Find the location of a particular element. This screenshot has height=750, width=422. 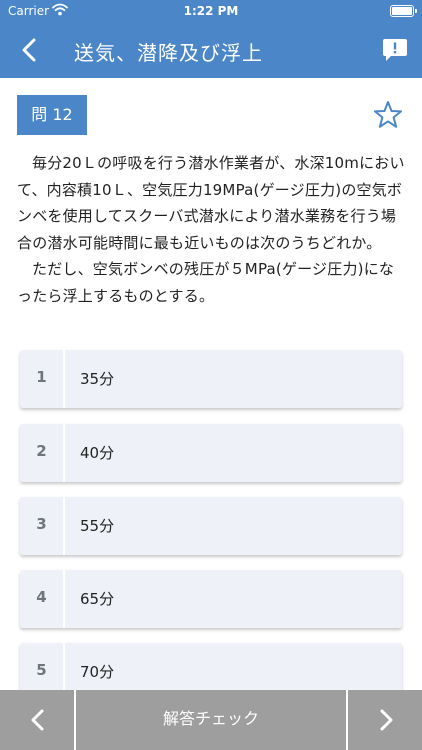

question-number-badge: 問 12 is located at coordinates (52, 115).